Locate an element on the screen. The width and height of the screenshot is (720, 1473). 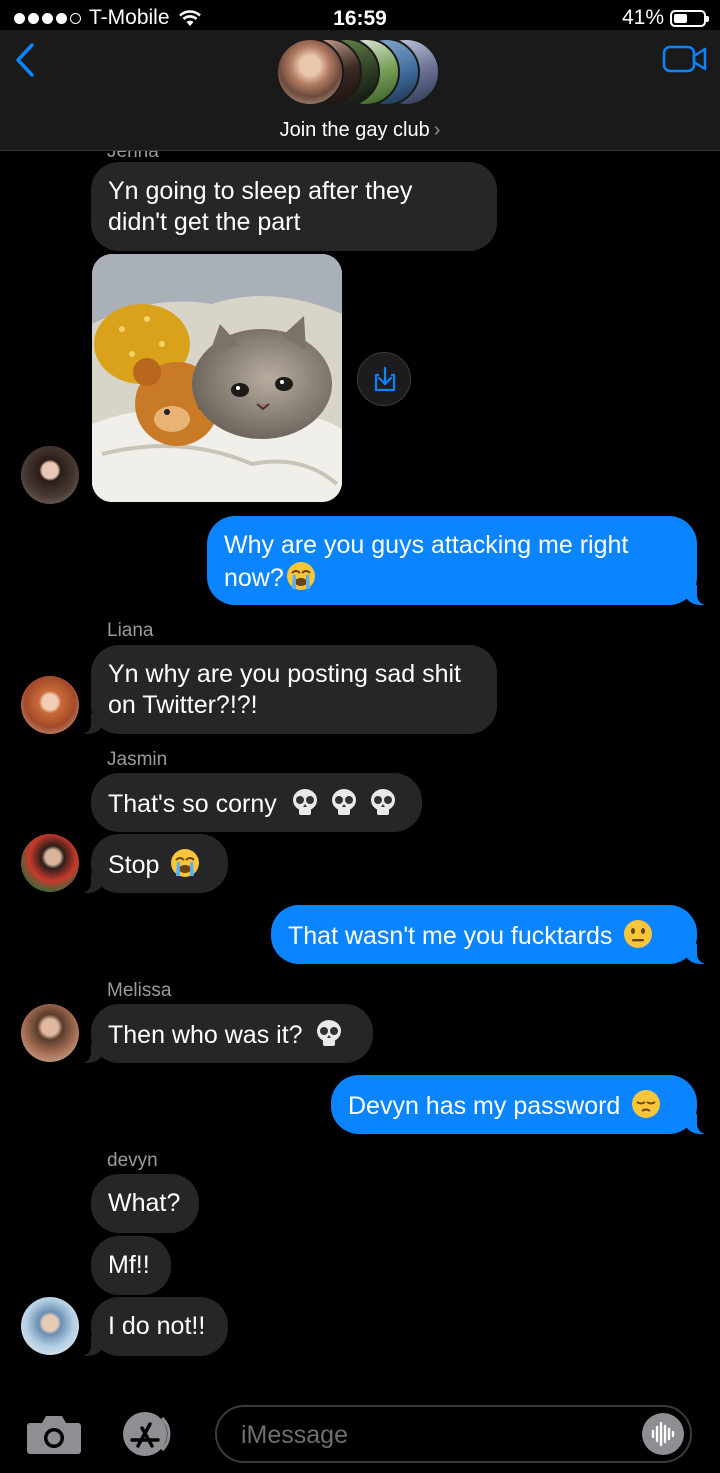
message-text-line: Why are you guys attacking me right is located at coordinates (426, 545).